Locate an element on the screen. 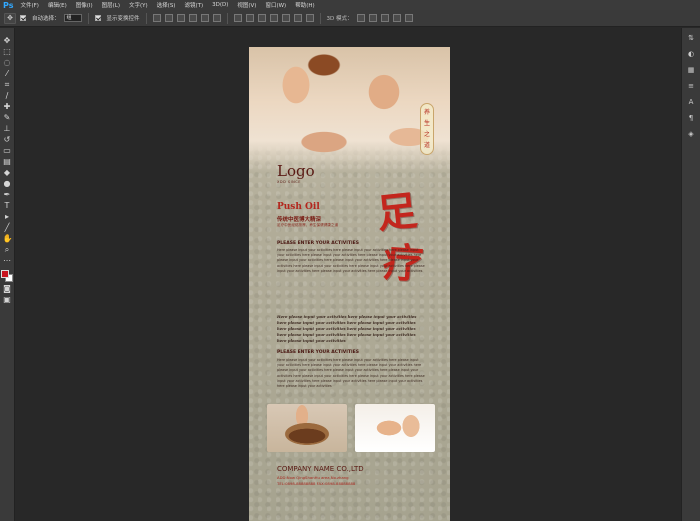  menu-view: 视图(V) is located at coordinates (246, 5).